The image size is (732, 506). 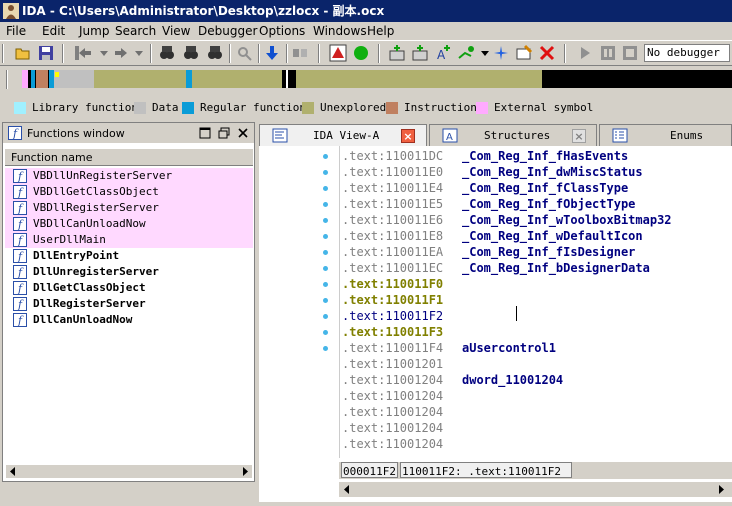 I want to click on function-list-item: f DllGetClassObject, so click(x=129, y=288).